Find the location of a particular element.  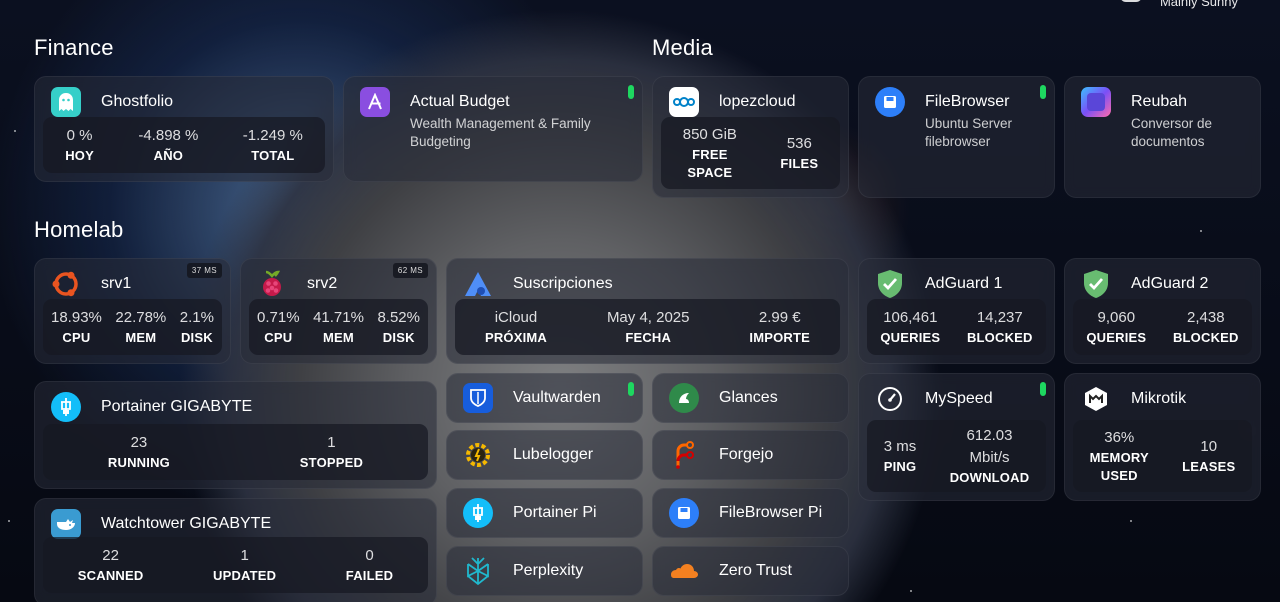

stat-value: 536 is located at coordinates (799, 143).